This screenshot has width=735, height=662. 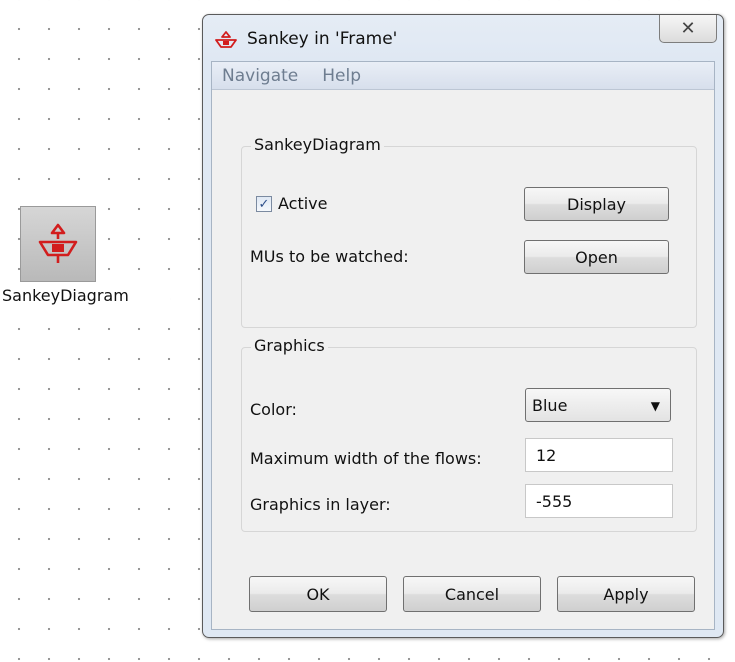 I want to click on color-select: Blue ▼, so click(x=598, y=405).